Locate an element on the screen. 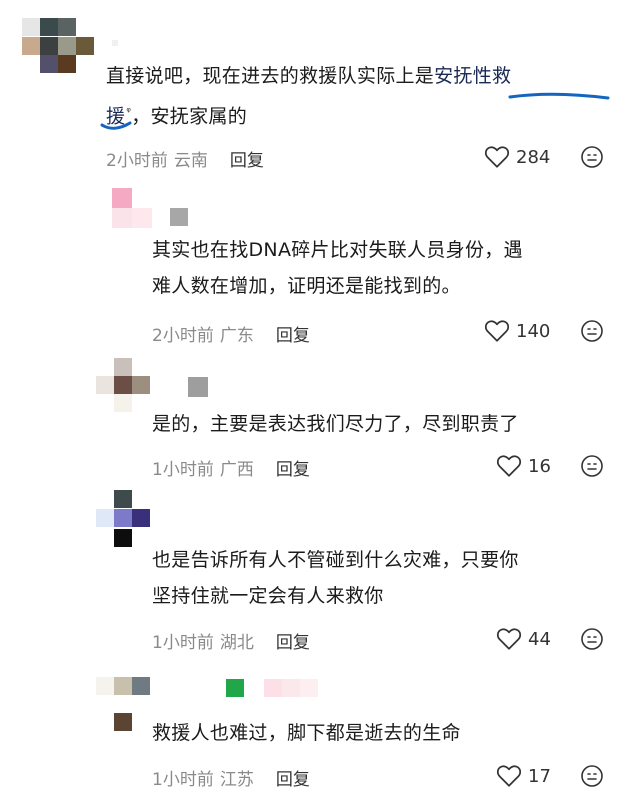 The width and height of the screenshot is (639, 800). comment-meta: 1小时前 江苏 回复 is located at coordinates (231, 777).